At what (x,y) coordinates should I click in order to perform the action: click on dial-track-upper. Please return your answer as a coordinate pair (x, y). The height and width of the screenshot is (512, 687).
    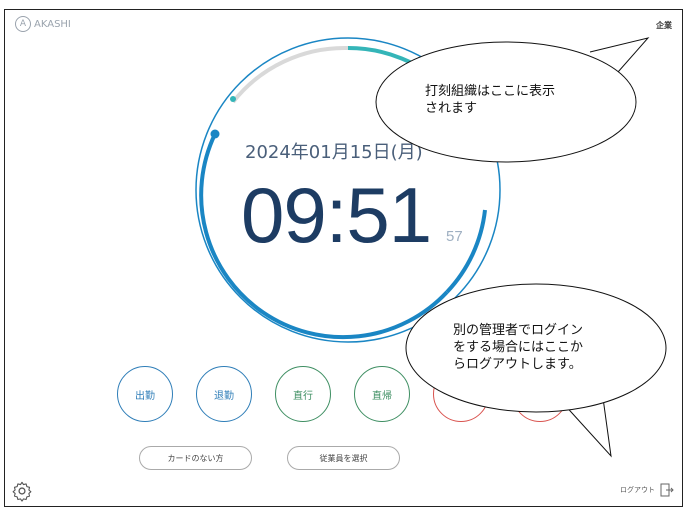
    Looking at the image, I should click on (290, 74).